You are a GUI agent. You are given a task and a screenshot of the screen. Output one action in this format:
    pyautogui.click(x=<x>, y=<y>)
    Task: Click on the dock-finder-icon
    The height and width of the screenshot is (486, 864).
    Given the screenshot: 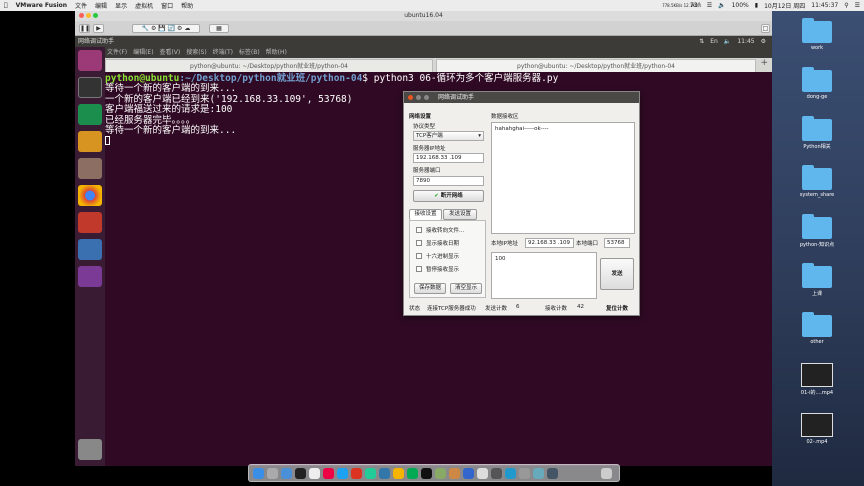 What is the action you would take?
    pyautogui.click(x=258, y=473)
    